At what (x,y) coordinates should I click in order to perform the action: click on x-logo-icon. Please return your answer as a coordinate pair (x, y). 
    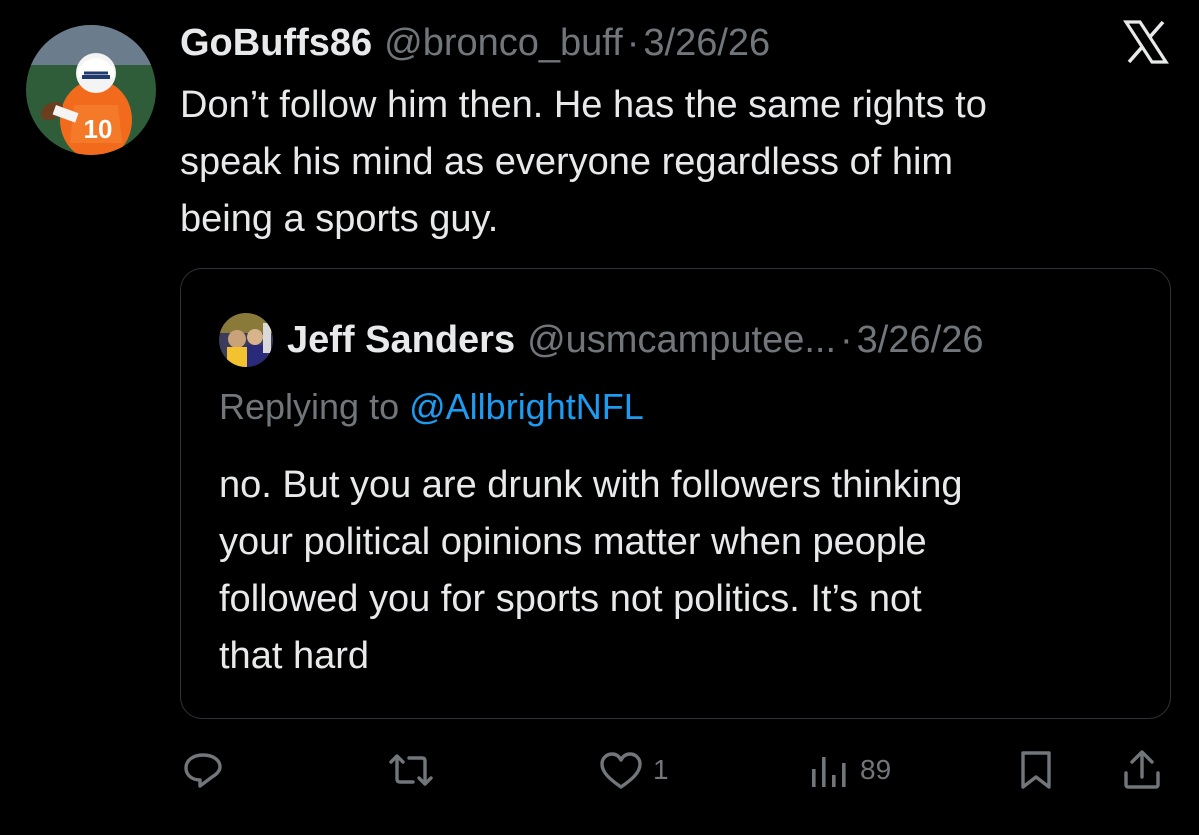
    Looking at the image, I should click on (1146, 42).